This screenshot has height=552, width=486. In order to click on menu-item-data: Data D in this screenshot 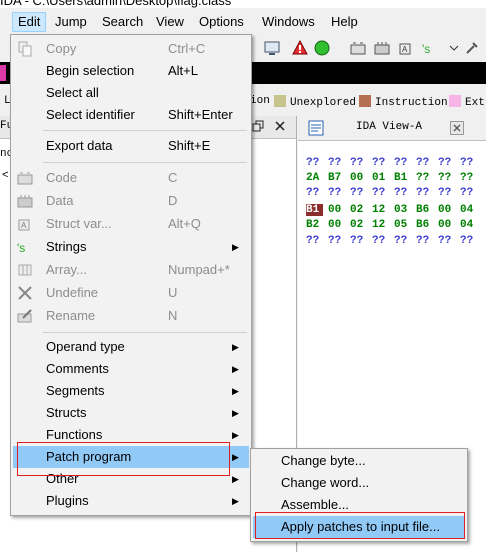, I will do `click(131, 201)`.